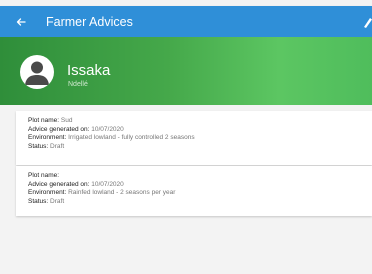 The image size is (372, 274). I want to click on plot-name-row: Plot name: Sud, so click(194, 121).